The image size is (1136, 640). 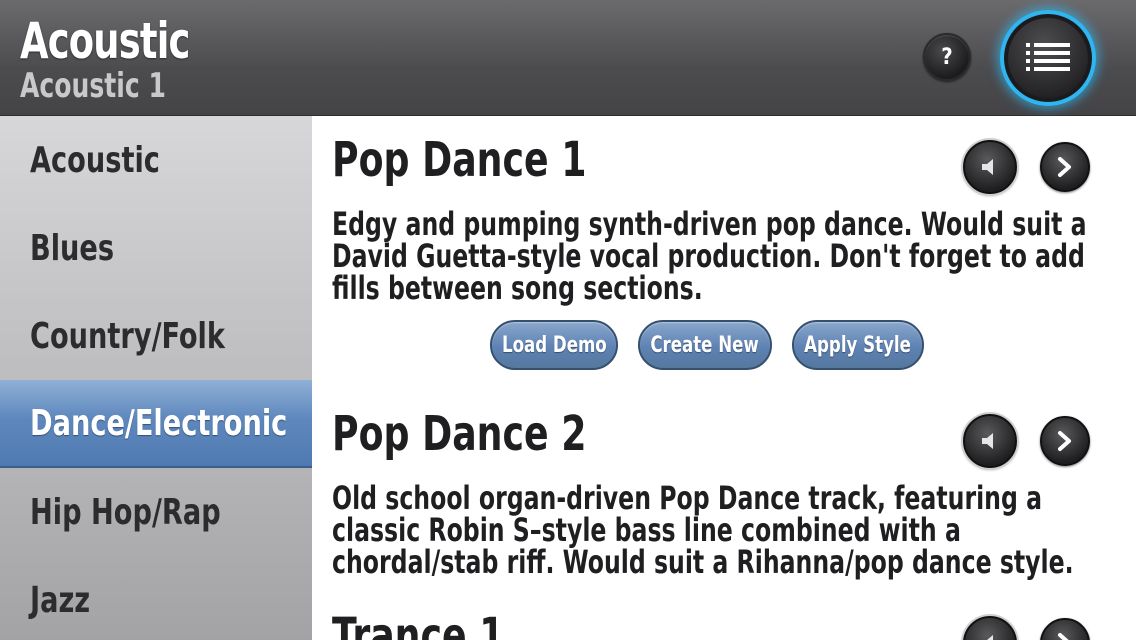 I want to click on sidebar-item-country-folk: Country/Folk, so click(x=156, y=336).